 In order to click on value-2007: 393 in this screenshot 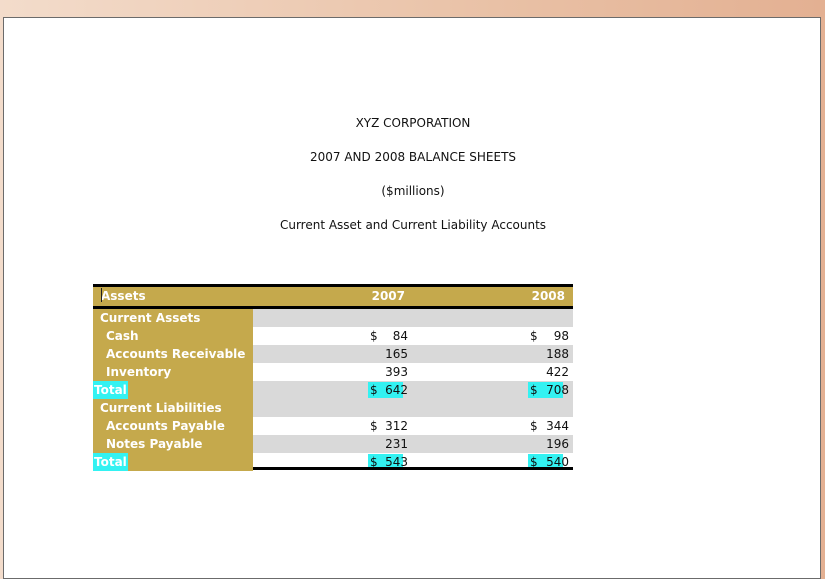, I will do `click(333, 372)`.